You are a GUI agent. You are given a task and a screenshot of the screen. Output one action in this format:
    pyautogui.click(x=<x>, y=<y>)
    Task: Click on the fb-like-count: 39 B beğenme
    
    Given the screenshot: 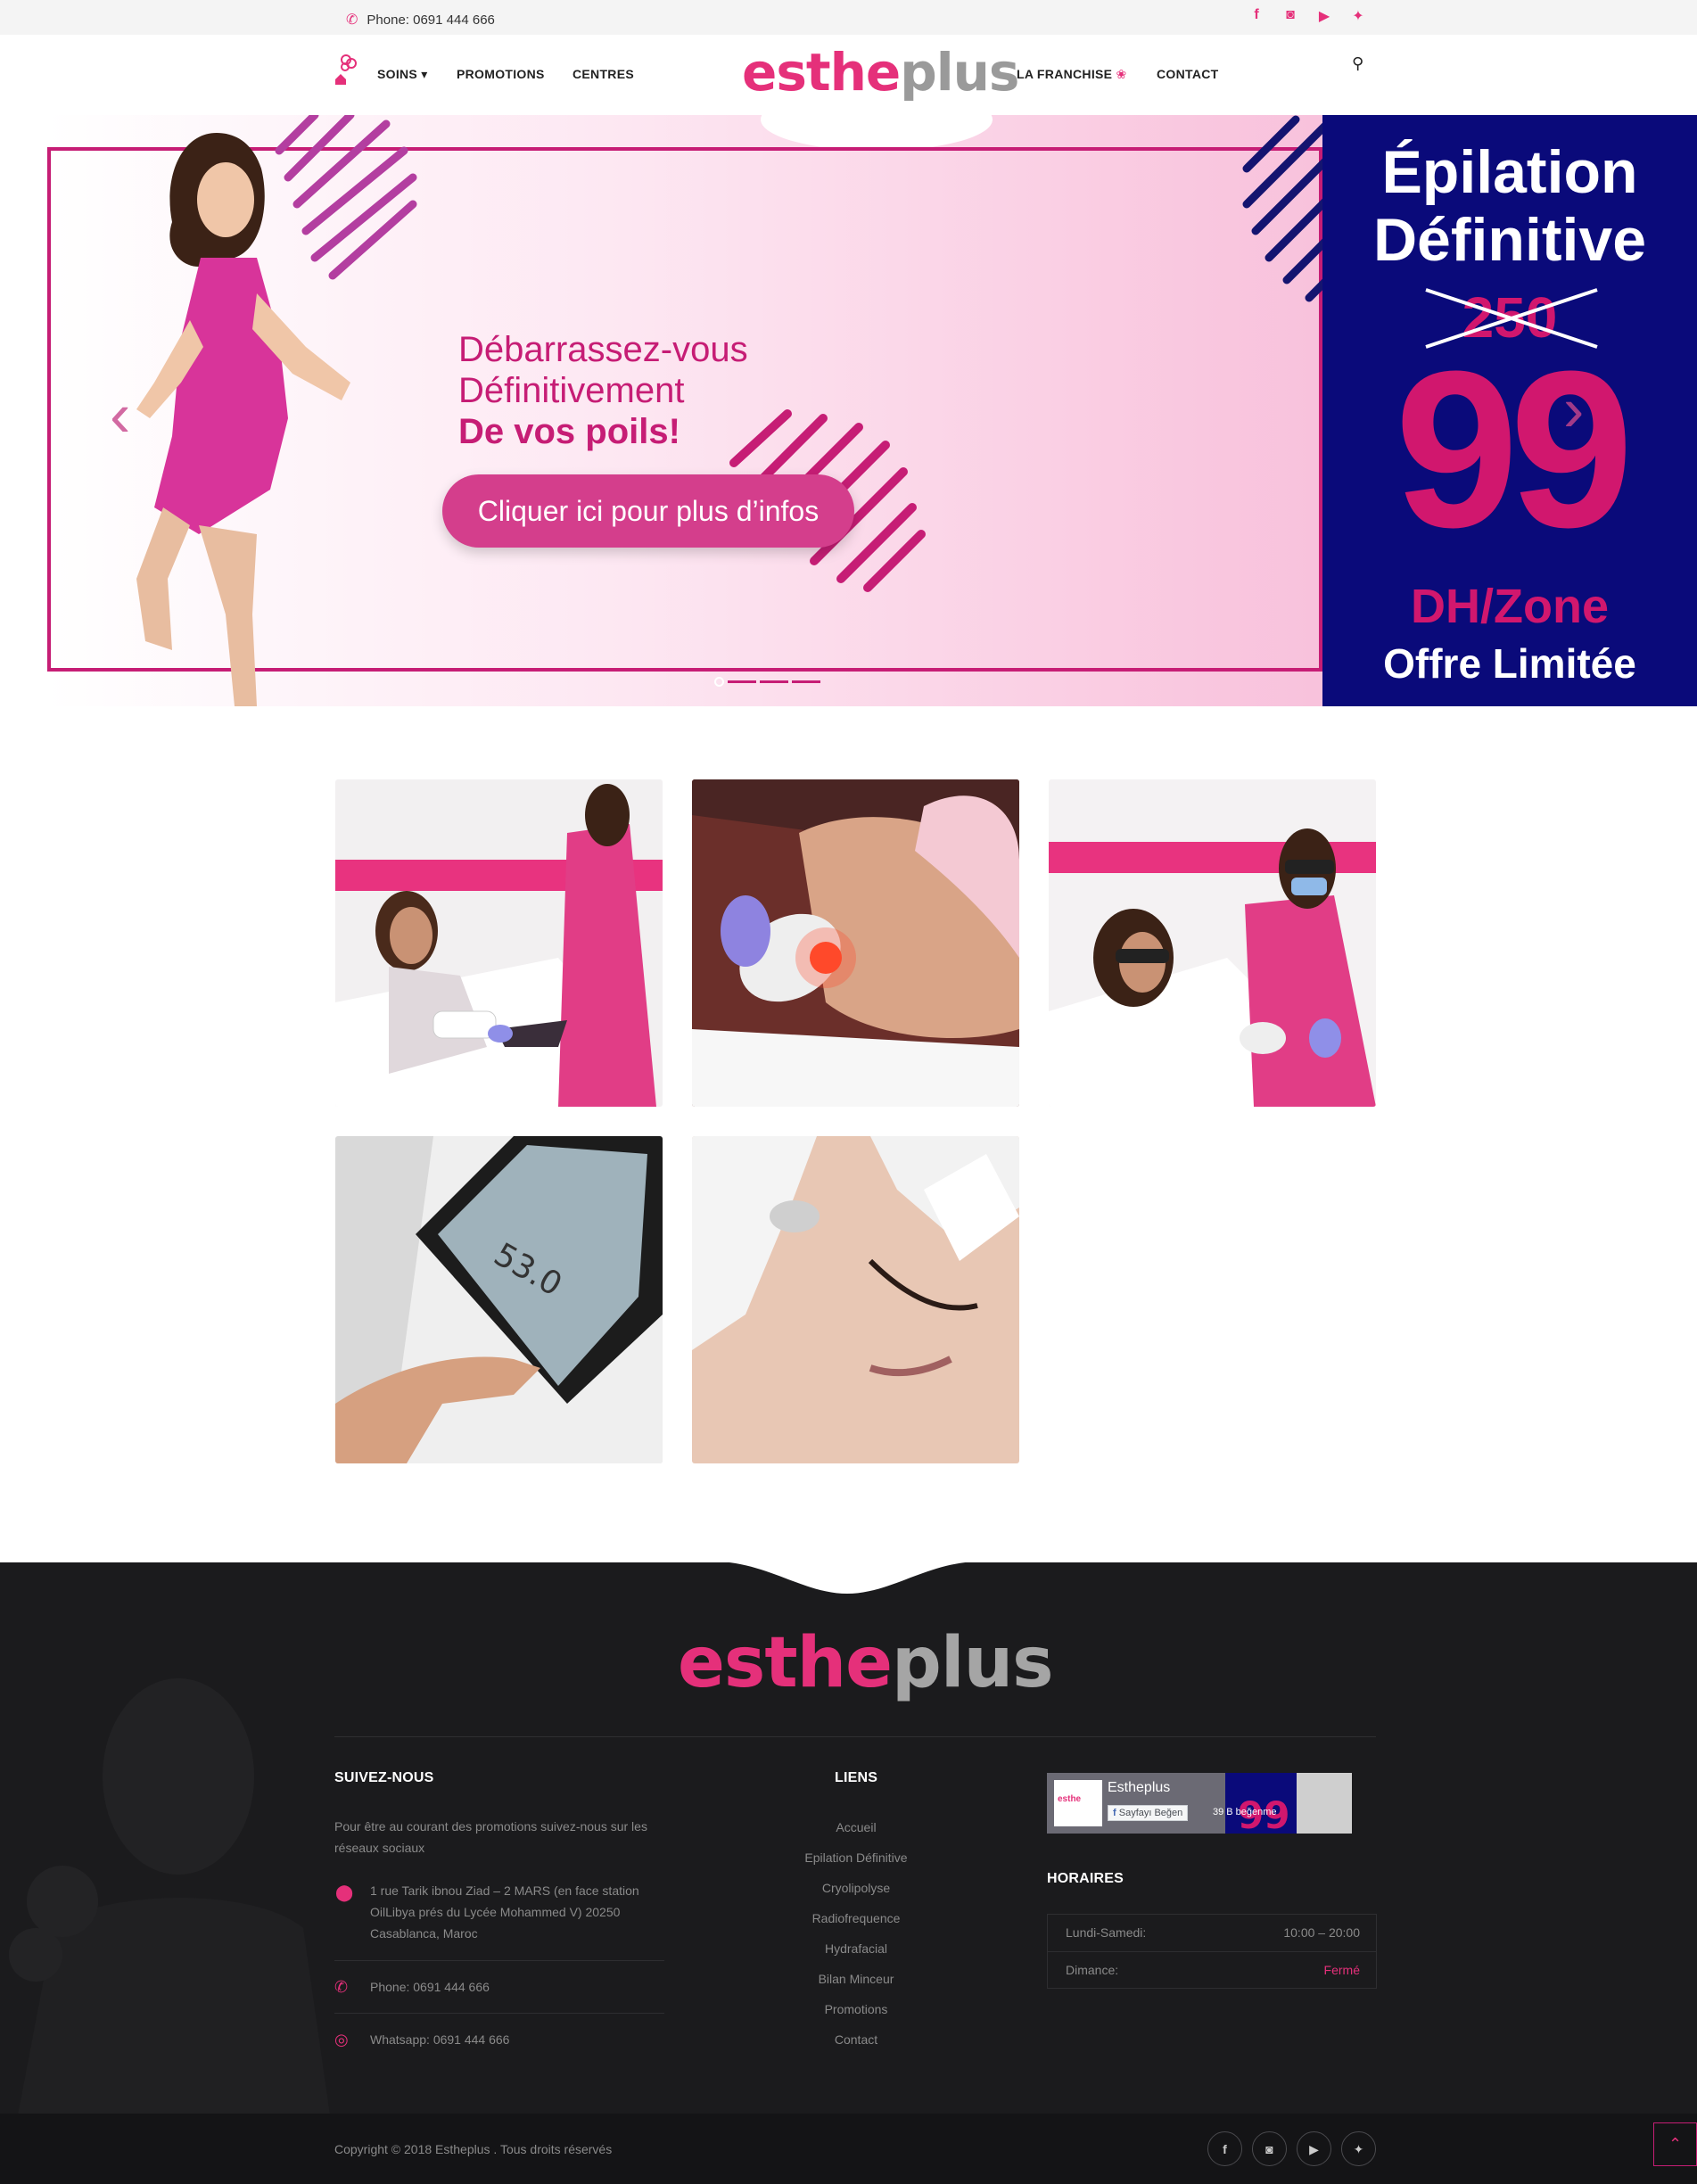 What is the action you would take?
    pyautogui.click(x=1245, y=1812)
    